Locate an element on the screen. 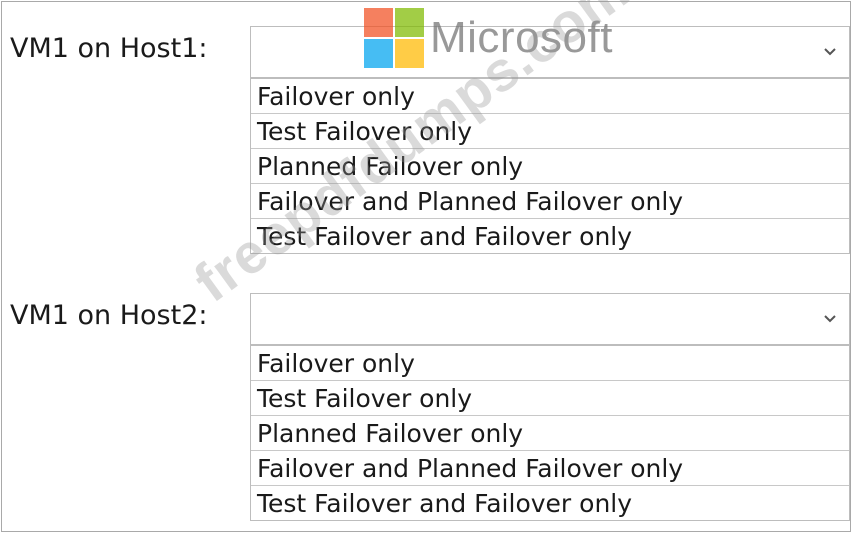 This screenshot has height=535, width=854. question-2-option-5: Test Failover and Failover only is located at coordinates (550, 502).